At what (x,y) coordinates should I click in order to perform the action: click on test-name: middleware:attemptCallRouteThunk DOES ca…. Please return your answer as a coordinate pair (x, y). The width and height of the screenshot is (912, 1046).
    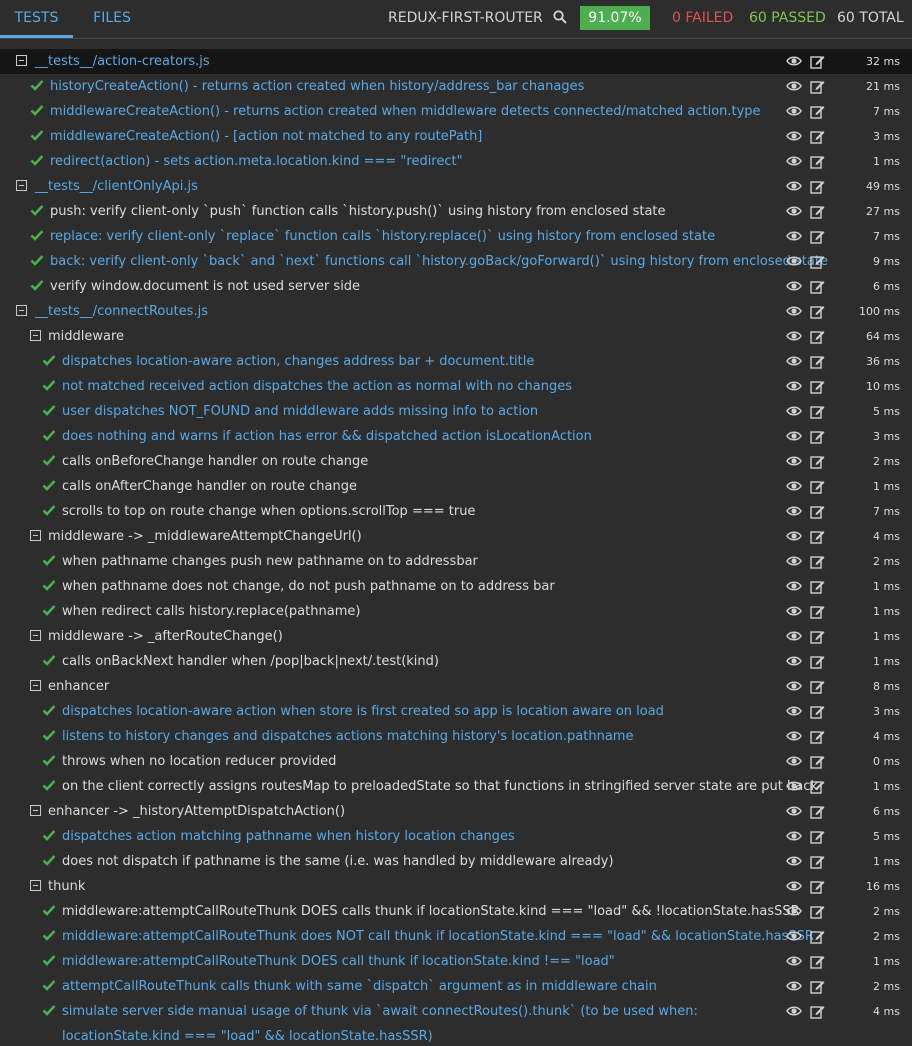
    Looking at the image, I should click on (338, 961).